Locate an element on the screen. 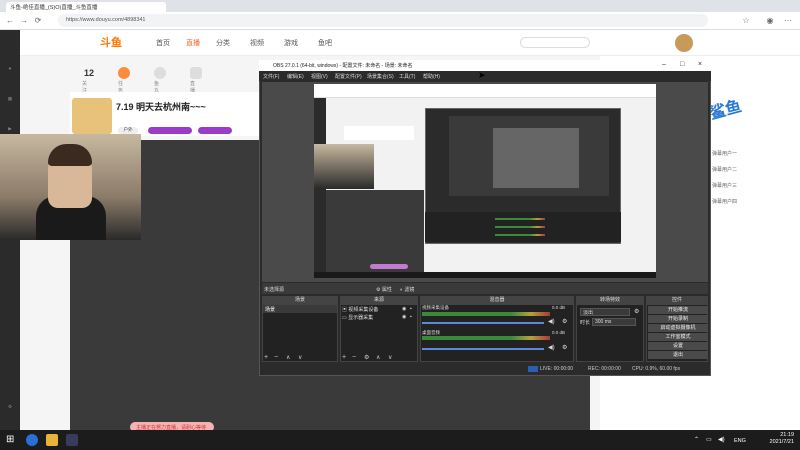  start-virtual-camera-button: 启动虚拟摄像机 is located at coordinates (678, 328).